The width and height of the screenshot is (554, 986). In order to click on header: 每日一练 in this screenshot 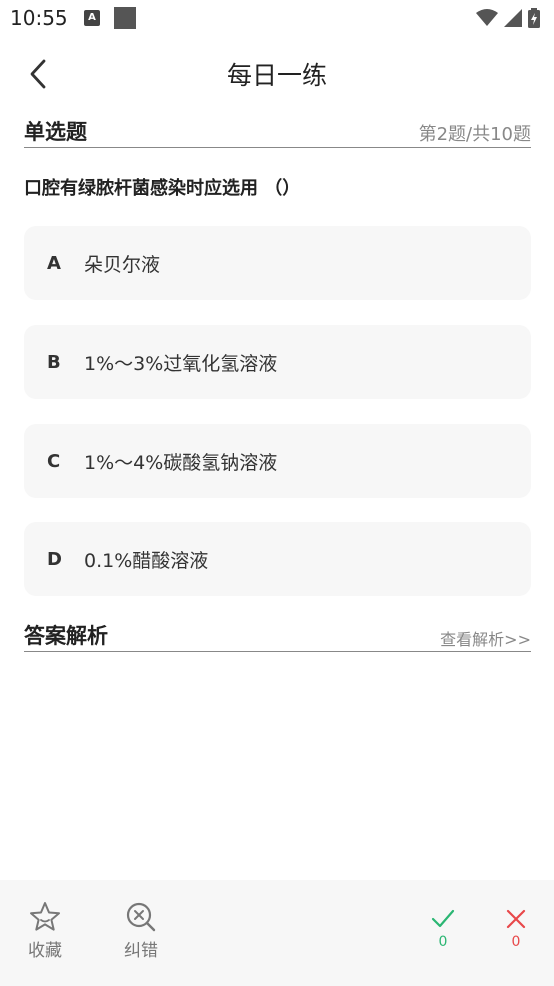, I will do `click(277, 74)`.